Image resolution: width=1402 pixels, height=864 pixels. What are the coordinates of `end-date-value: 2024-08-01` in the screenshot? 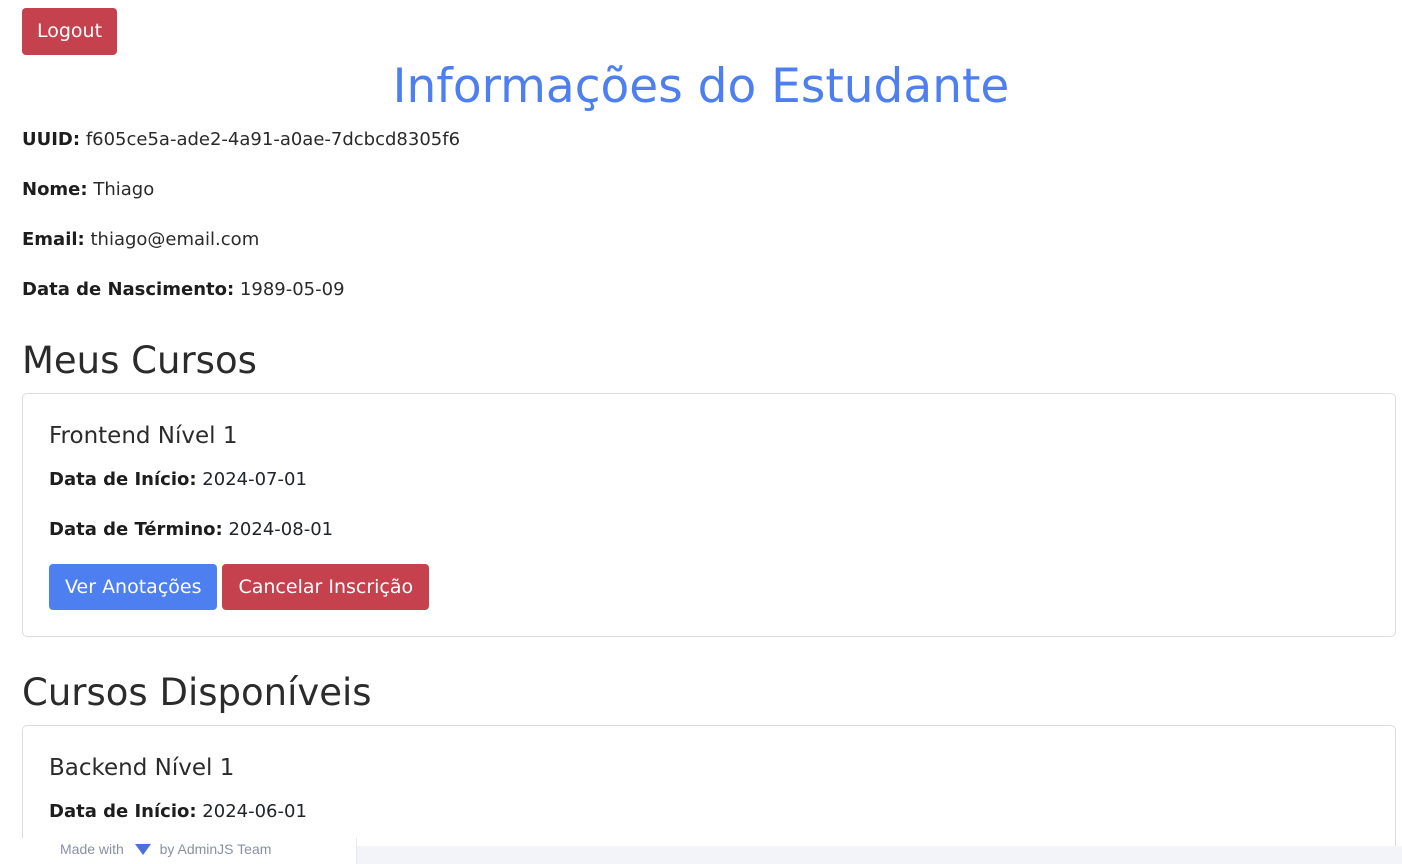 It's located at (281, 529).